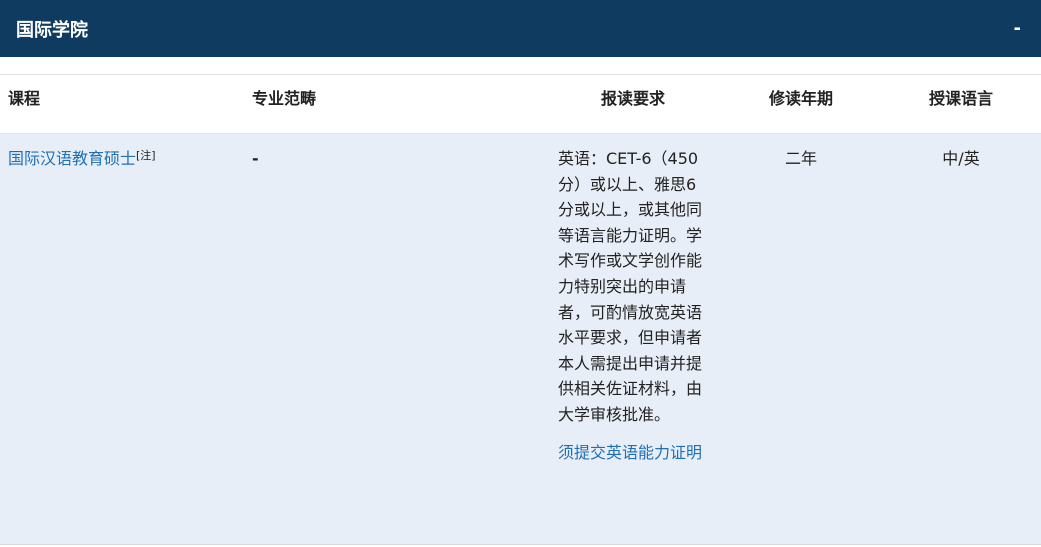  I want to click on years-cell: 二年, so click(800, 158).